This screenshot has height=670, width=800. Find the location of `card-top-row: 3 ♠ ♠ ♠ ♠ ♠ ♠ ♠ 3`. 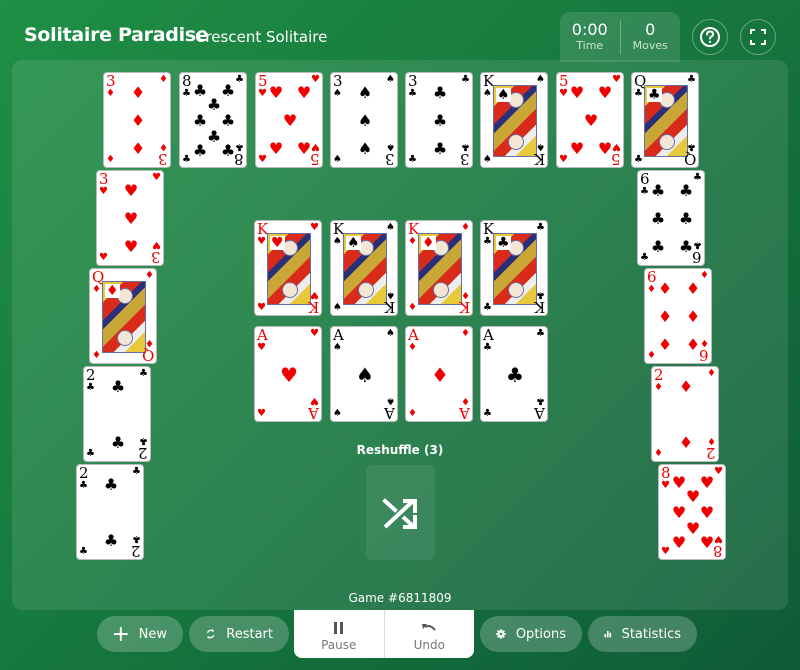

card-top-row: 3 ♠ ♠ ♠ ♠ ♠ ♠ ♠ 3 is located at coordinates (364, 120).